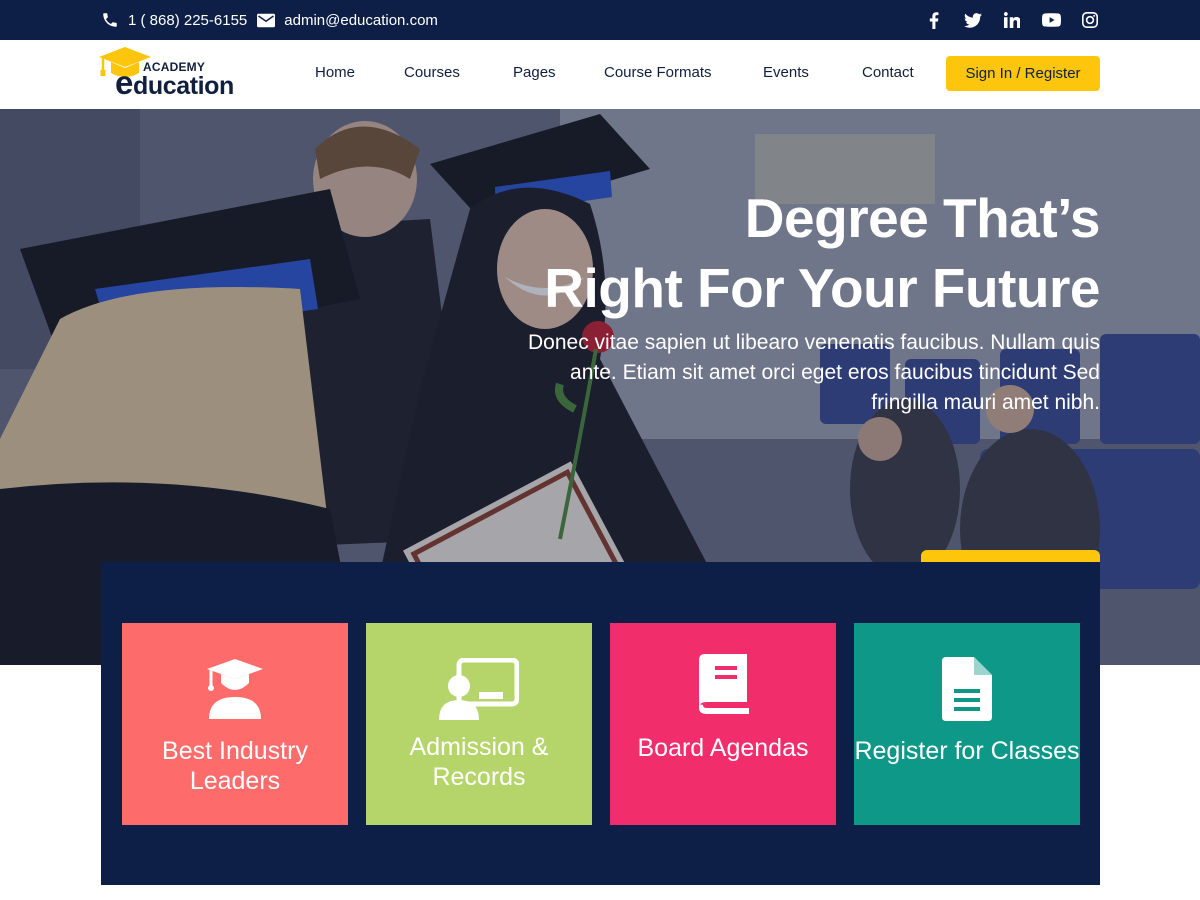 The height and width of the screenshot is (900, 1200). Describe the element at coordinates (1012, 20) in the screenshot. I see `linkedin-icon` at that location.